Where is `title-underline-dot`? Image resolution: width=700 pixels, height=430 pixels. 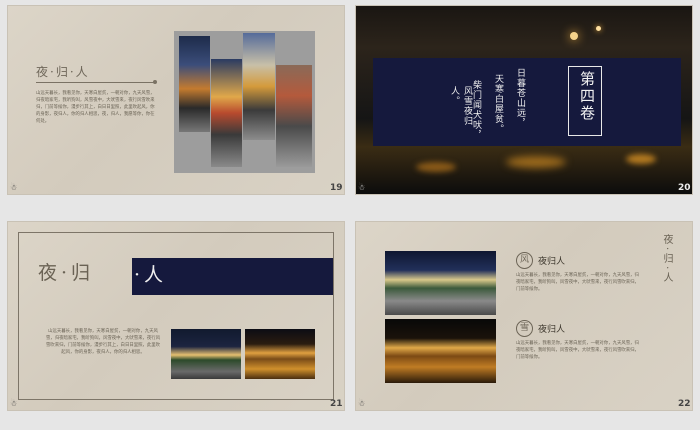
title-underline-dot is located at coordinates (155, 82).